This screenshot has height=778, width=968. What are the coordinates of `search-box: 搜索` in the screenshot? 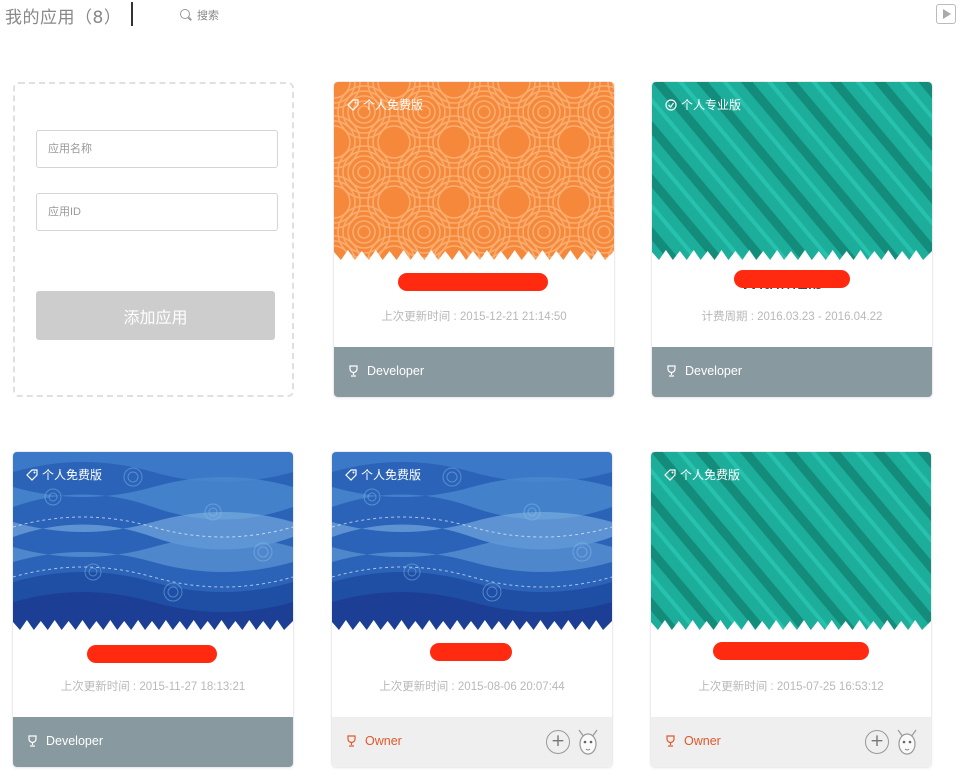 It's located at (199, 15).